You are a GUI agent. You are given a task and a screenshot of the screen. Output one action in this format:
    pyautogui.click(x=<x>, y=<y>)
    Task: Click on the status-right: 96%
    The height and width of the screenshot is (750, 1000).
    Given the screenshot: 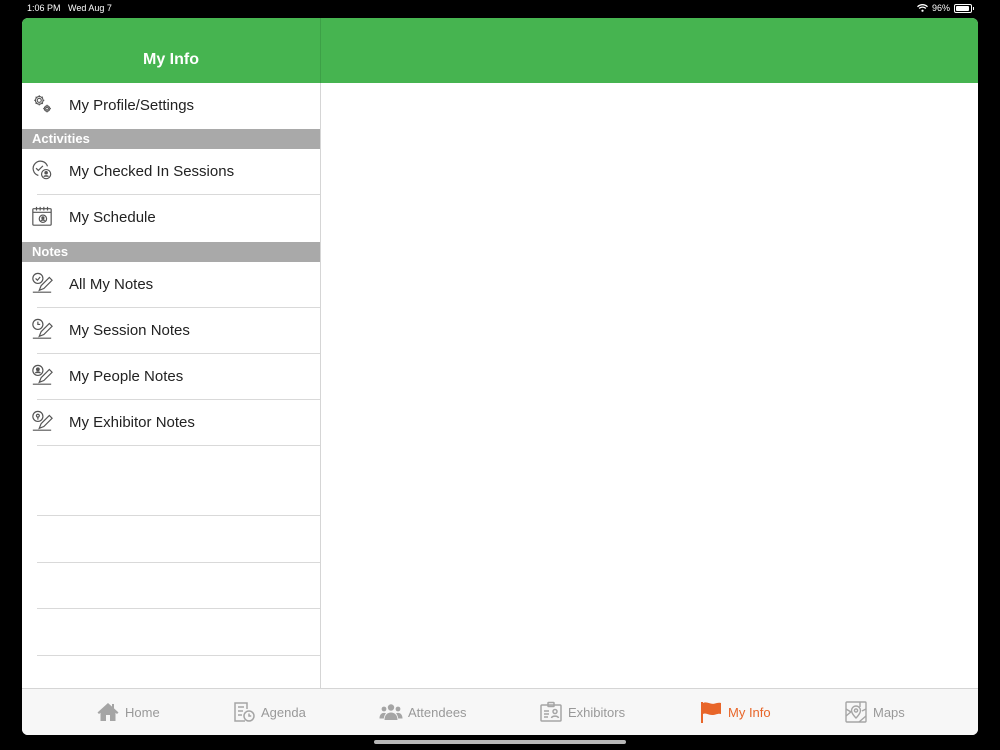 What is the action you would take?
    pyautogui.click(x=945, y=8)
    